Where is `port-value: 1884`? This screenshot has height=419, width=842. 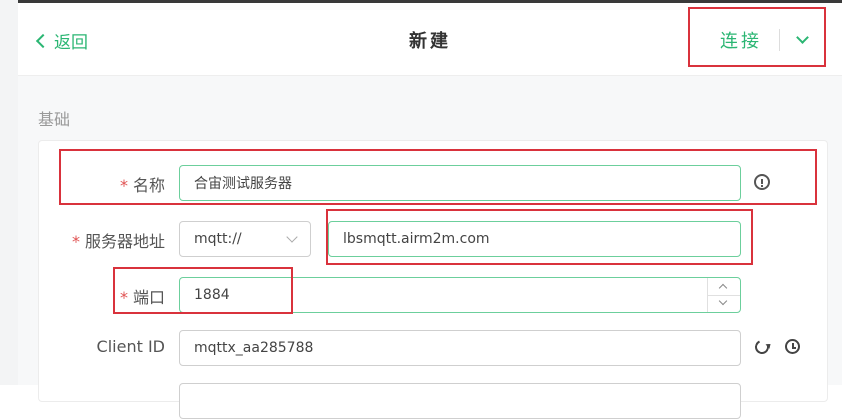
port-value: 1884 is located at coordinates (212, 295).